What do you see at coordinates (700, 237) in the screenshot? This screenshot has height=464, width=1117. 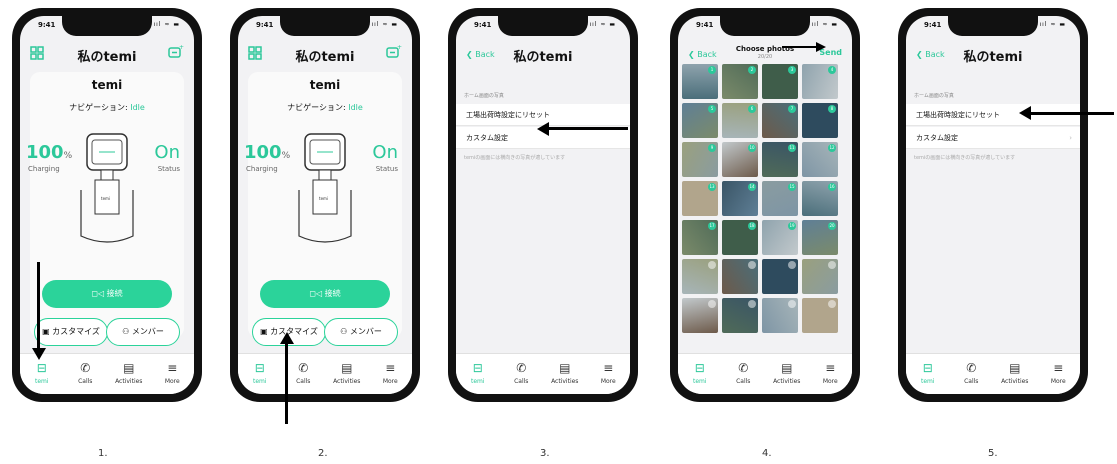 I see `photo-thumbnail: 17` at bounding box center [700, 237].